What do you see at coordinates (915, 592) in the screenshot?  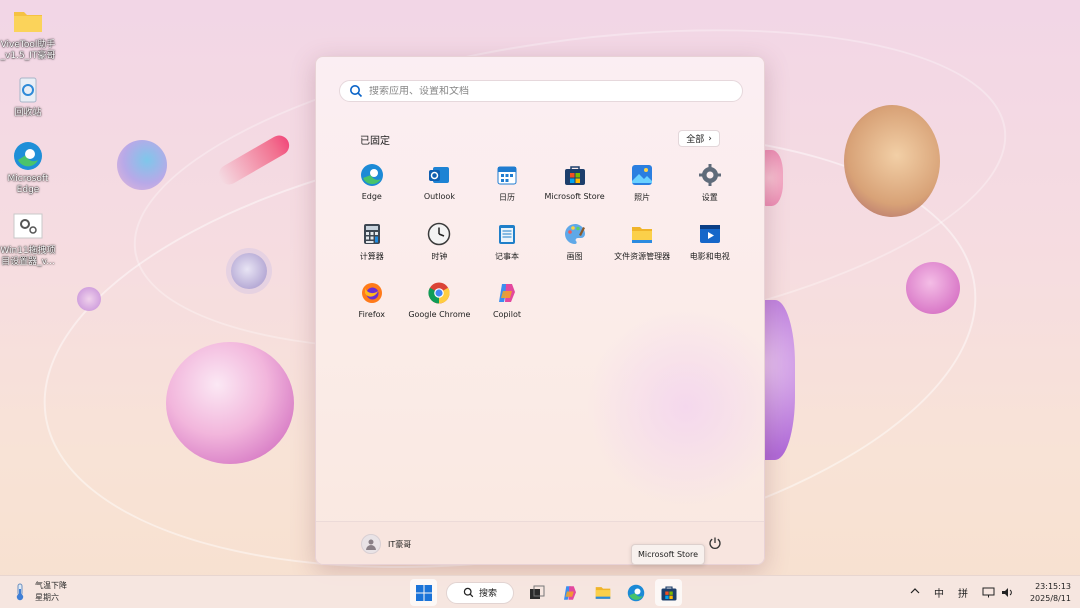 I see `chevron-up-icon` at bounding box center [915, 592].